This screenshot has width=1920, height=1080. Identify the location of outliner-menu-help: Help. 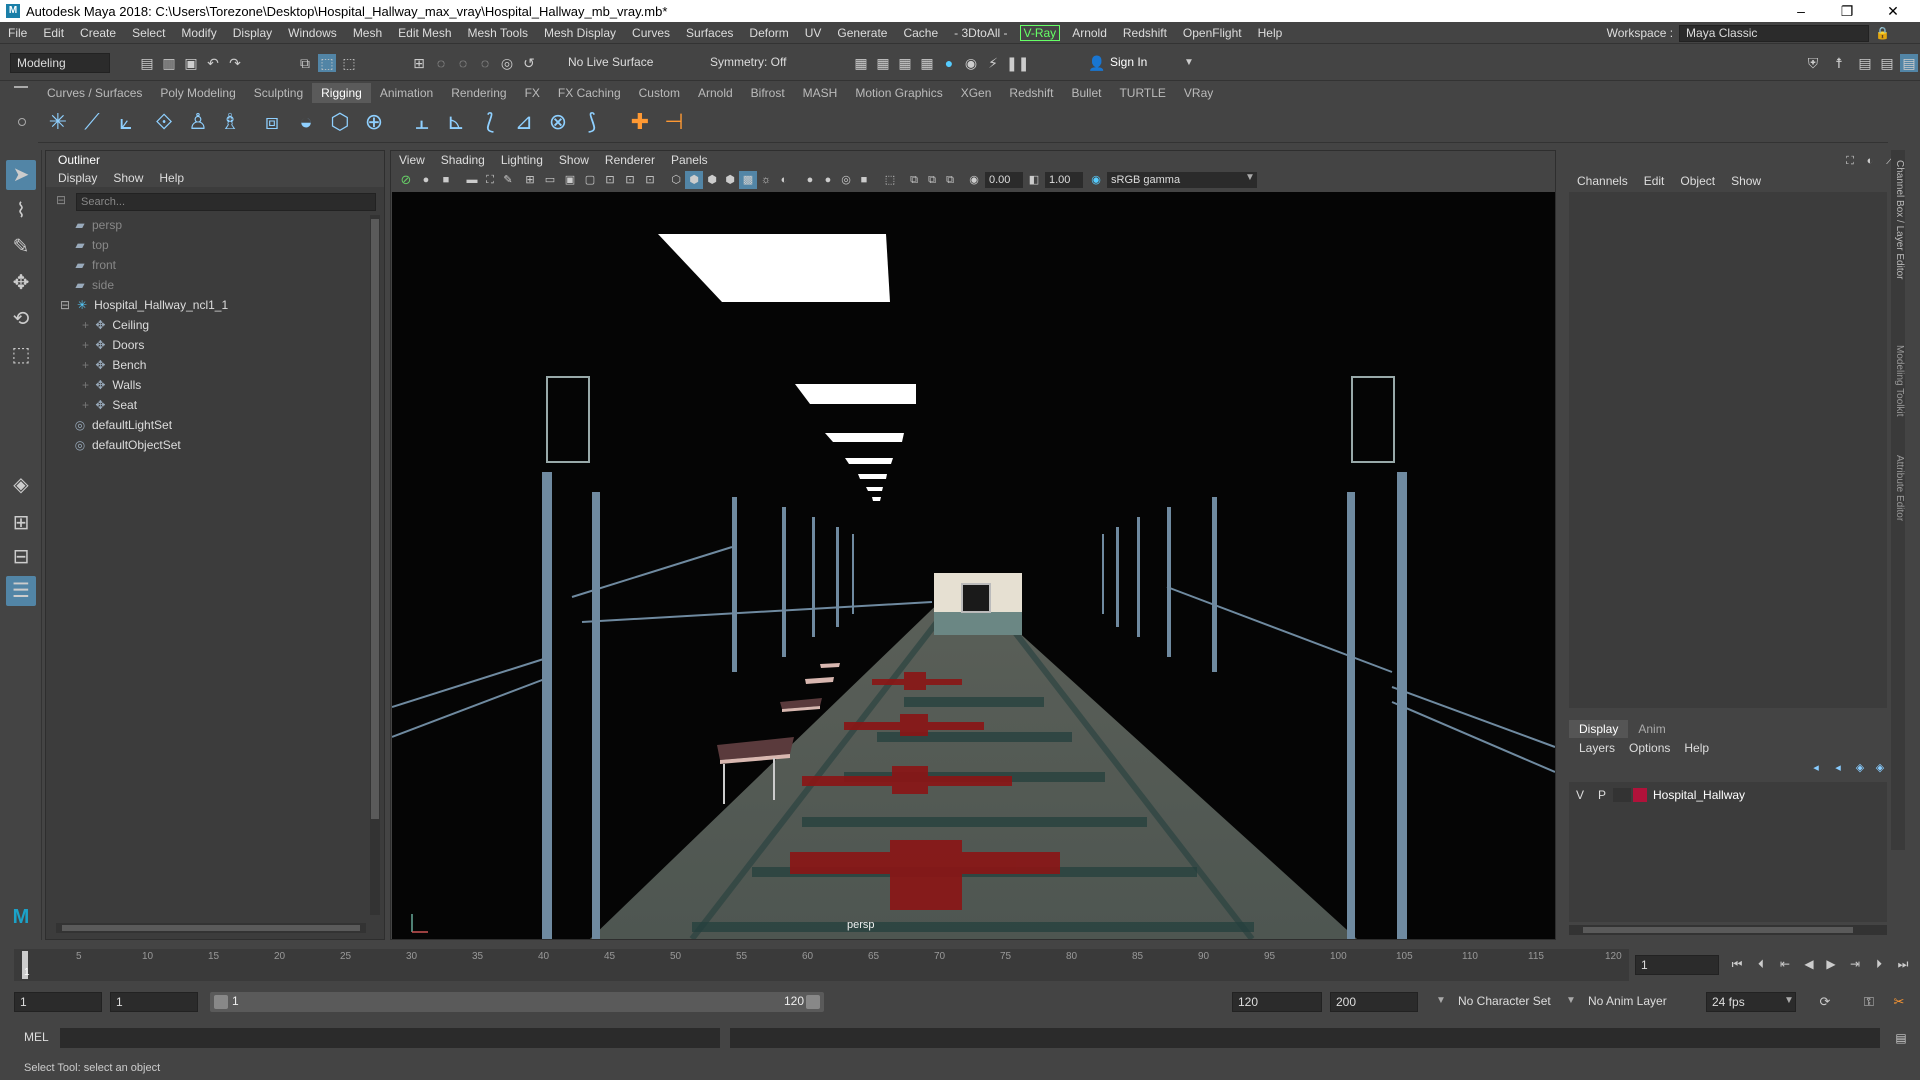
(171, 178).